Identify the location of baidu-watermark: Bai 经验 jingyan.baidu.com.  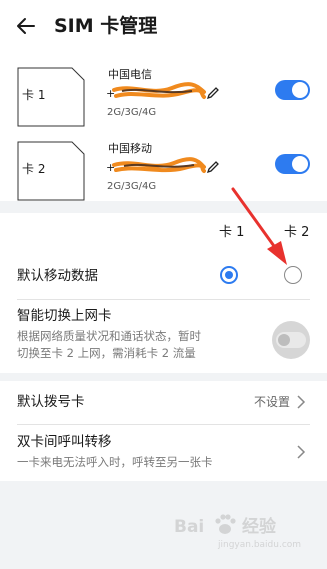
(243, 531).